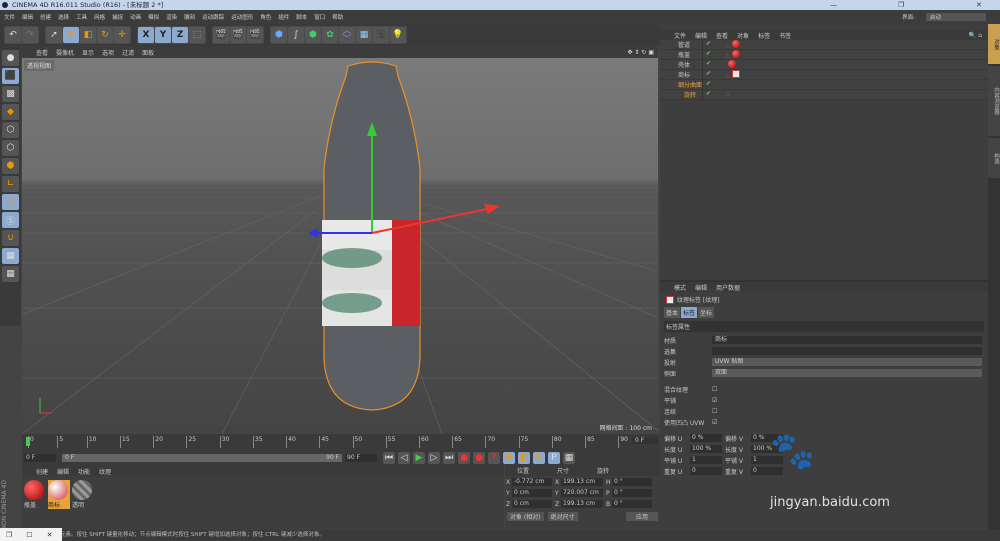 Image resolution: width=1000 pixels, height=541 pixels. I want to click on coordinate-system-button: ⬚, so click(197, 35).